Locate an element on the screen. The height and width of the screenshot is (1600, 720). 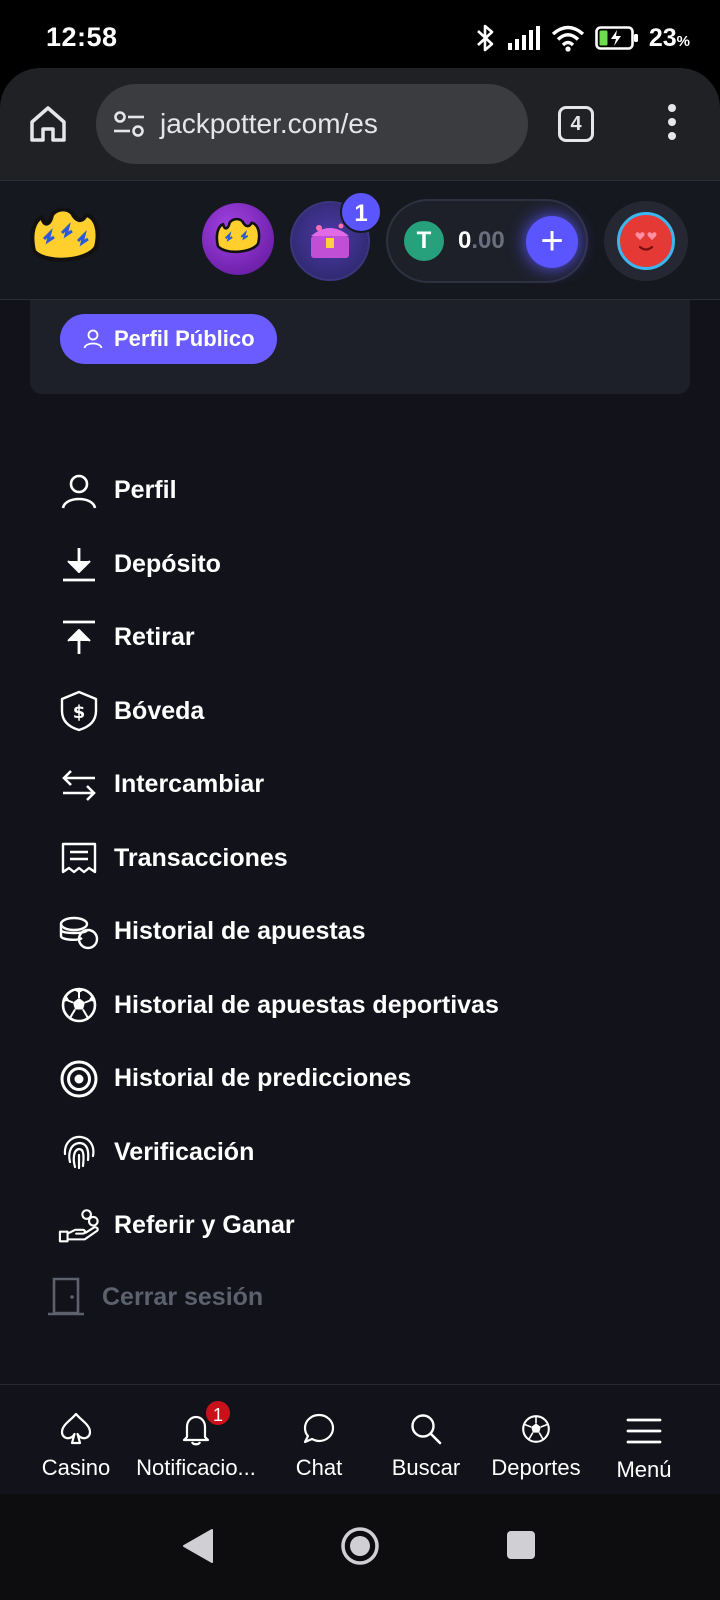
nav-buscar: Buscar is located at coordinates (426, 1440).